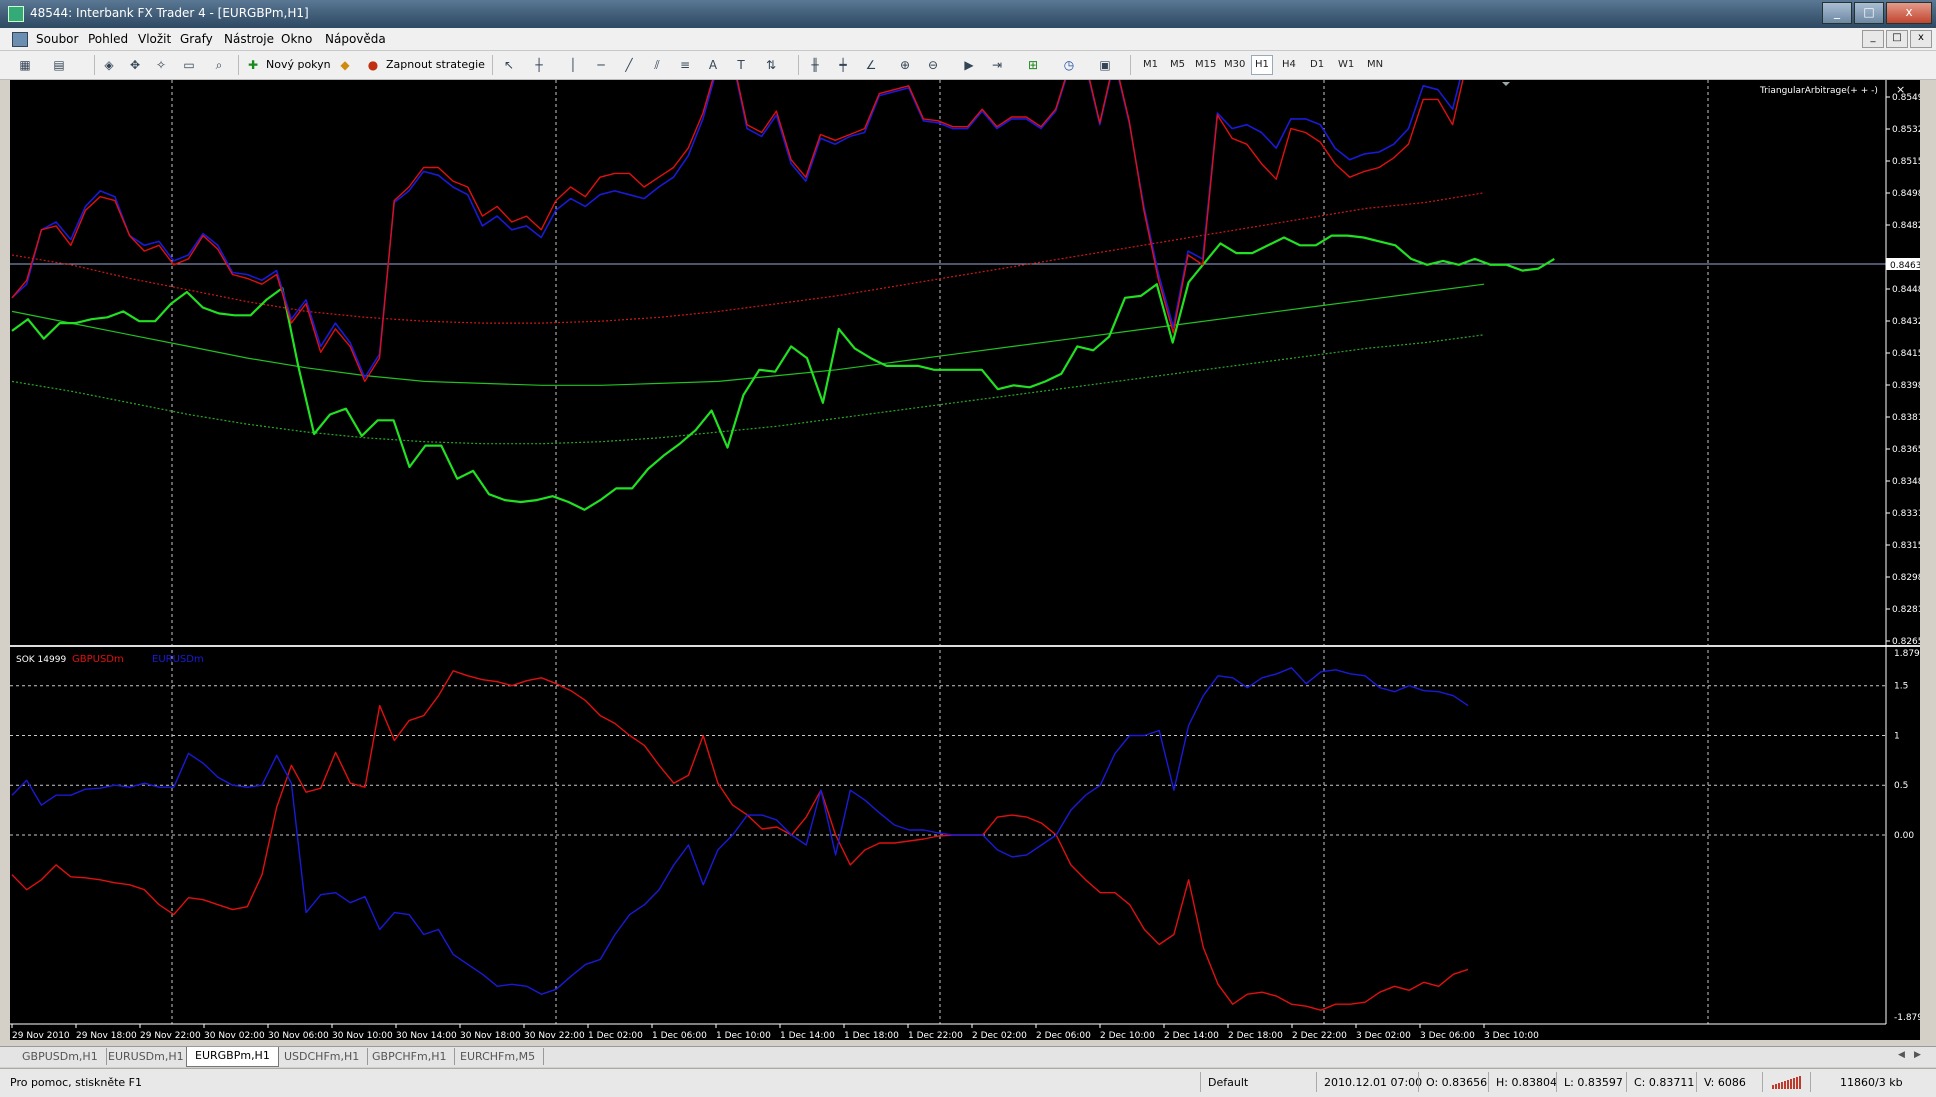  Describe the element at coordinates (1317, 65) in the screenshot. I see `timeframe-d1: D1` at that location.